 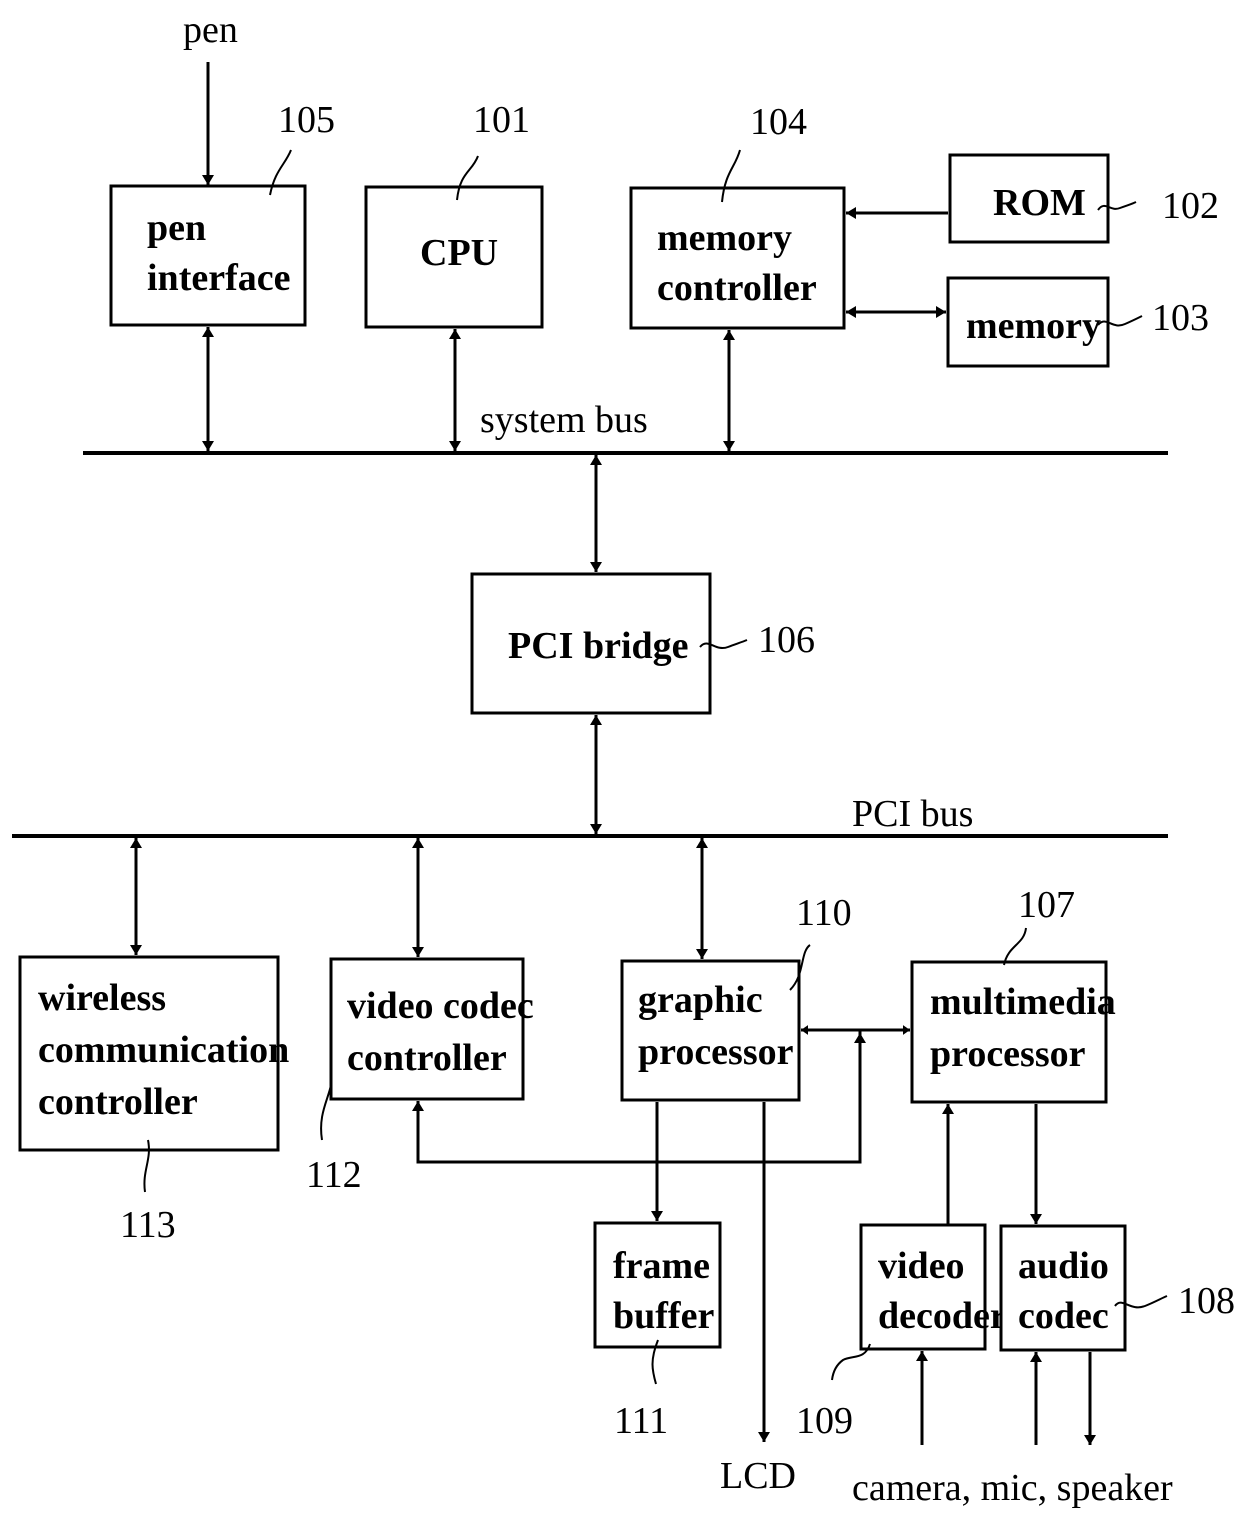 I want to click on multimedia-processor-ref: 107, so click(x=1046, y=905).